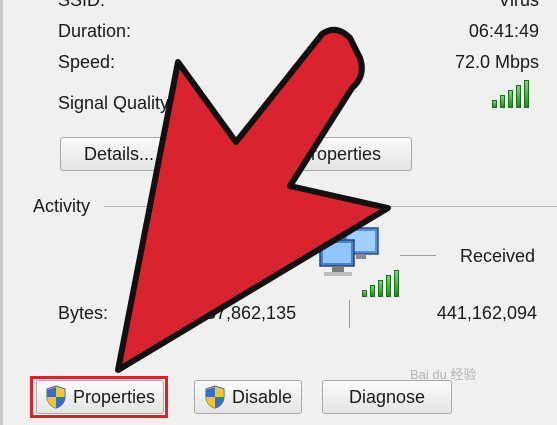 The height and width of the screenshot is (425, 557). I want to click on activity-divider, so click(330, 206).